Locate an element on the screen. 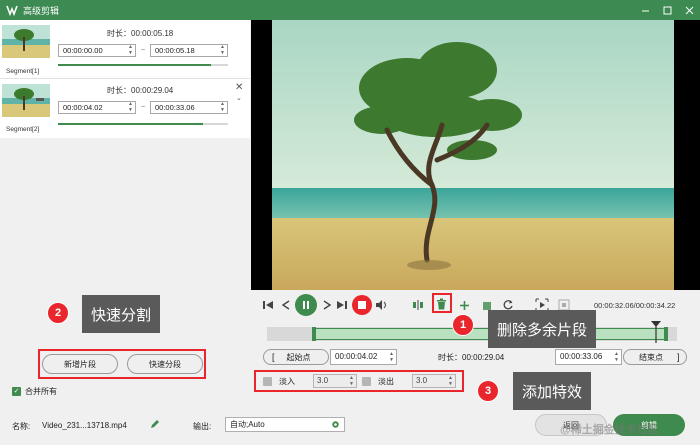  quick-split-button: 快速分段 is located at coordinates (165, 364).